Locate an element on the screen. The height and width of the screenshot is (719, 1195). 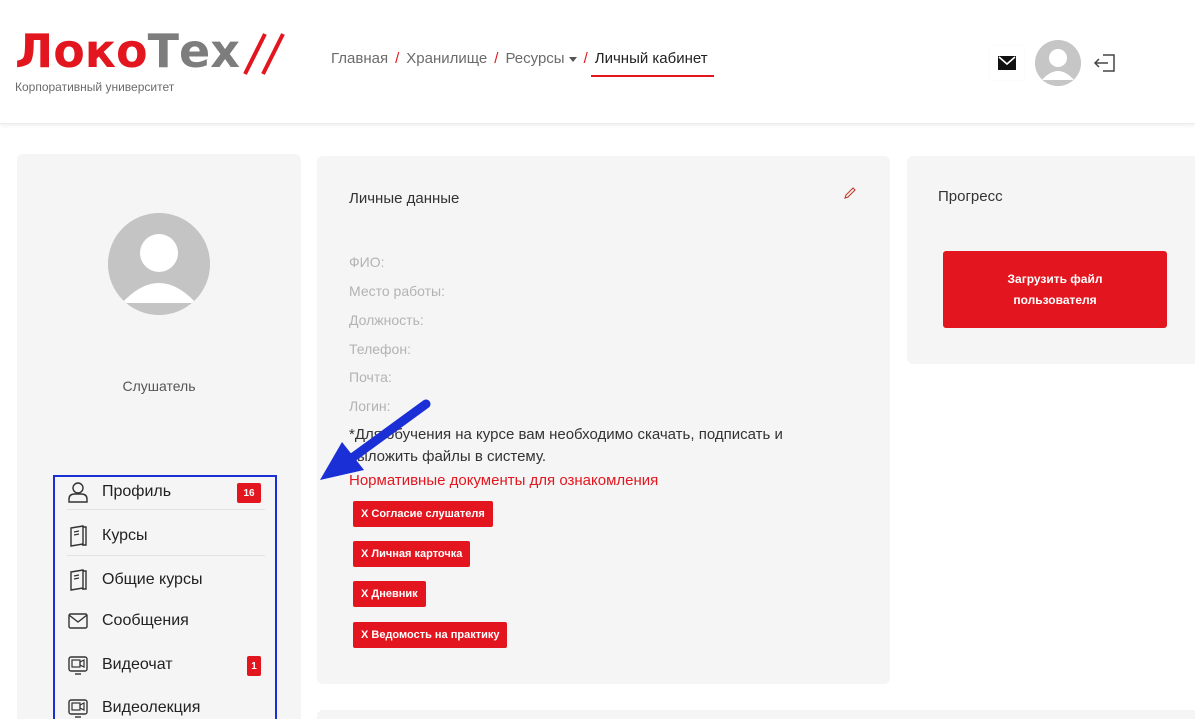
nav-item-resources: Ресурсы is located at coordinates (541, 58).